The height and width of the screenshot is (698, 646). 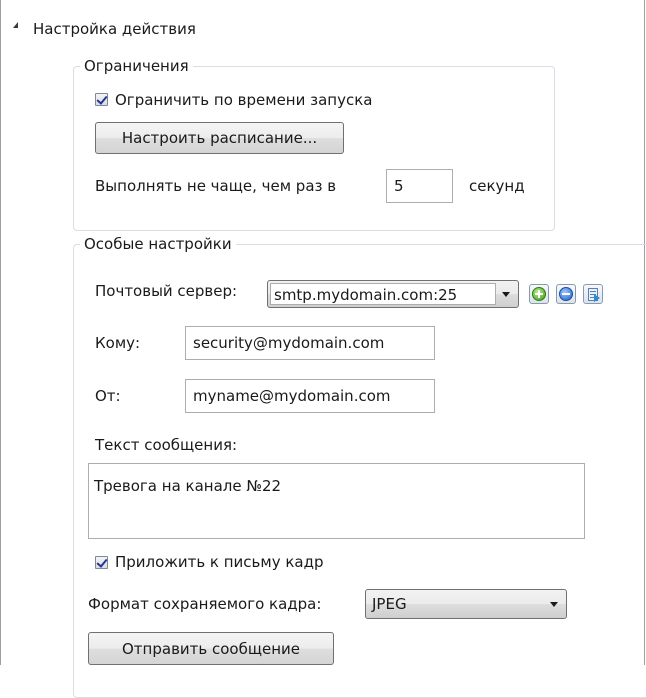 I want to click on remove-server-button, so click(x=566, y=294).